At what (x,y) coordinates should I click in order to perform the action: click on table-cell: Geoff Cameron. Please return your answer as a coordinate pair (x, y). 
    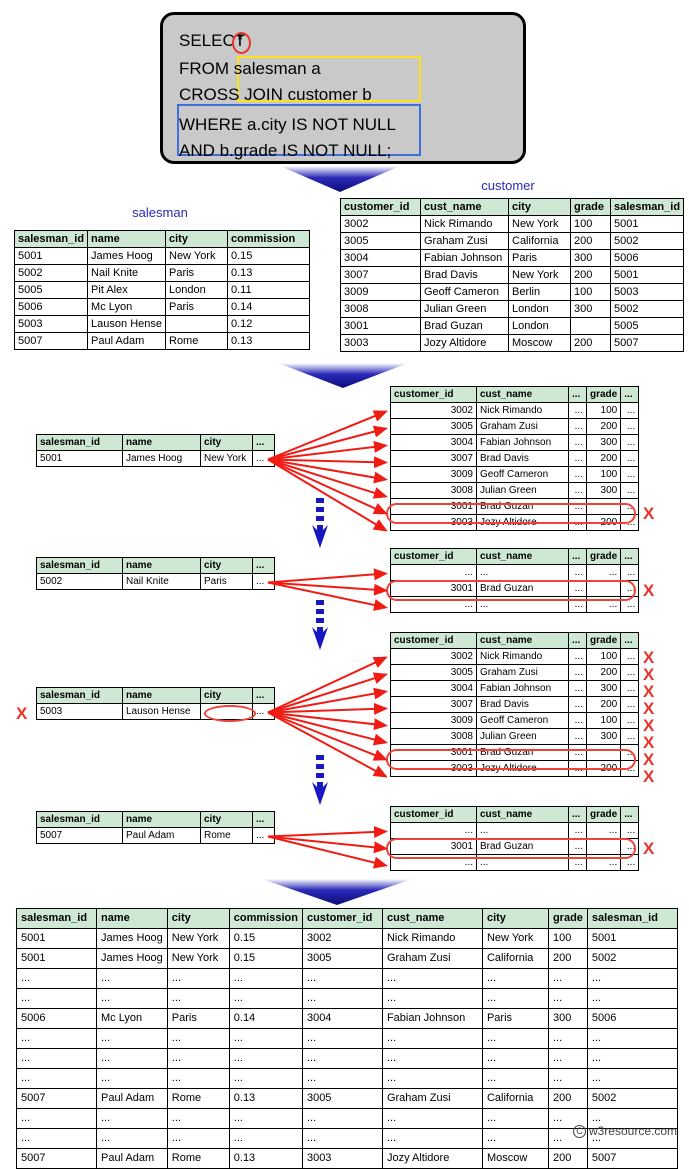
    Looking at the image, I should click on (522, 720).